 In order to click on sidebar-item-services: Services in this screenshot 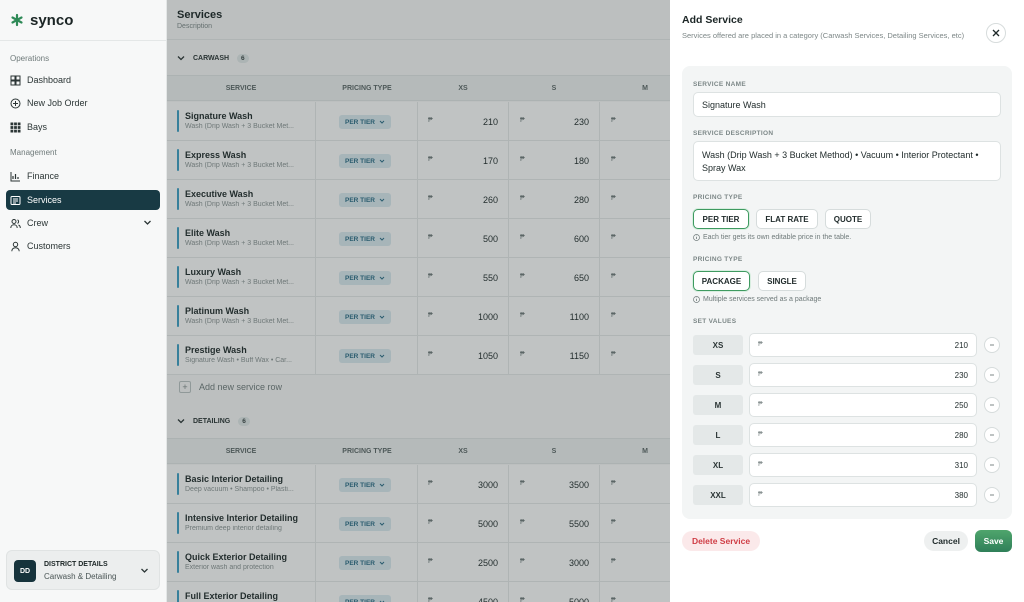, I will do `click(83, 200)`.